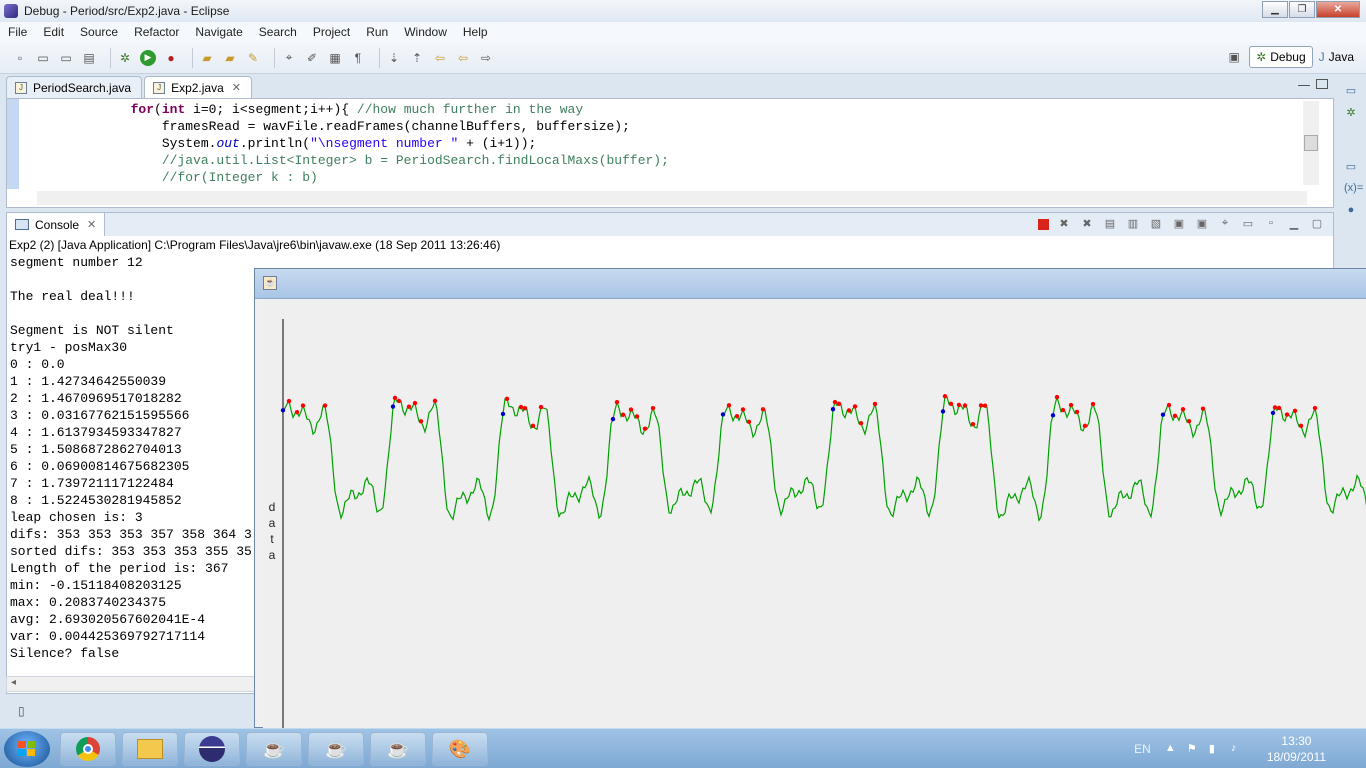  What do you see at coordinates (156, 32) in the screenshot?
I see `menu-refactor: Refactor` at bounding box center [156, 32].